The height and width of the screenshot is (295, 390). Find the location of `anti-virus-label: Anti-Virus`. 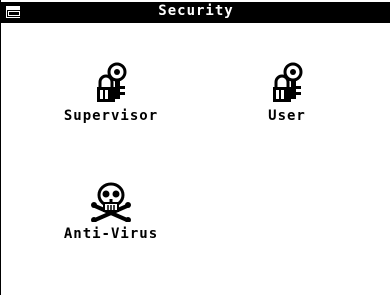

anti-virus-label: Anti-Virus is located at coordinates (111, 234).